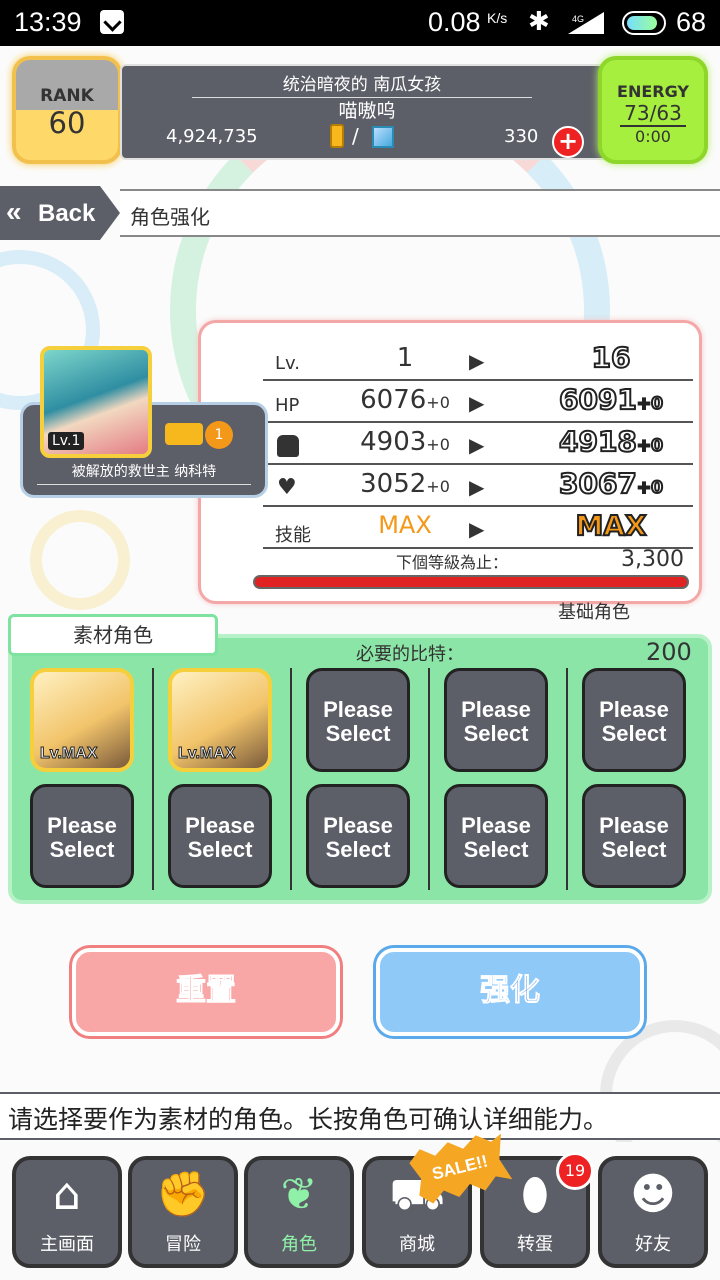 This screenshot has height=1280, width=720. Describe the element at coordinates (67, 1194) in the screenshot. I see `home-icon: ⌂` at that location.